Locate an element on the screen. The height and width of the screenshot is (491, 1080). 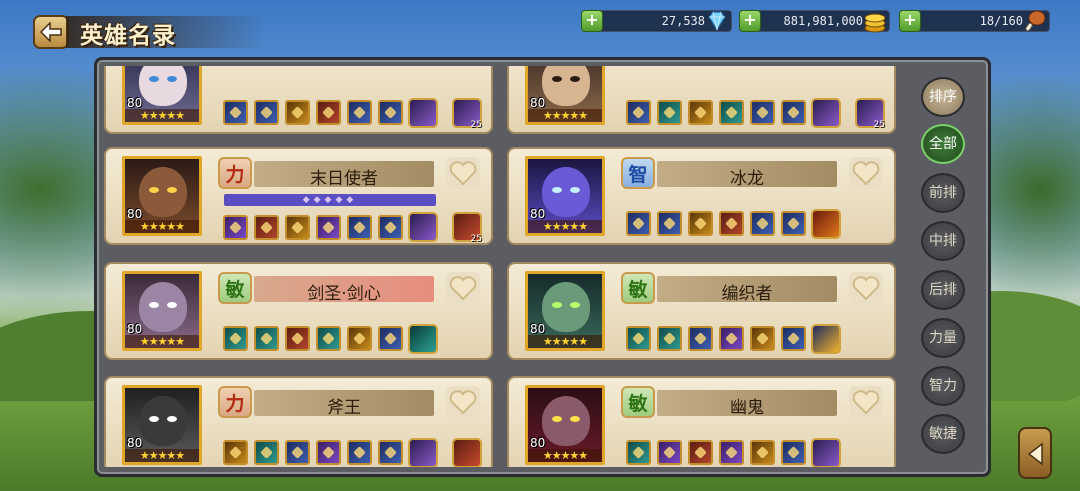
hero-name: 编织者 is located at coordinates (747, 294).